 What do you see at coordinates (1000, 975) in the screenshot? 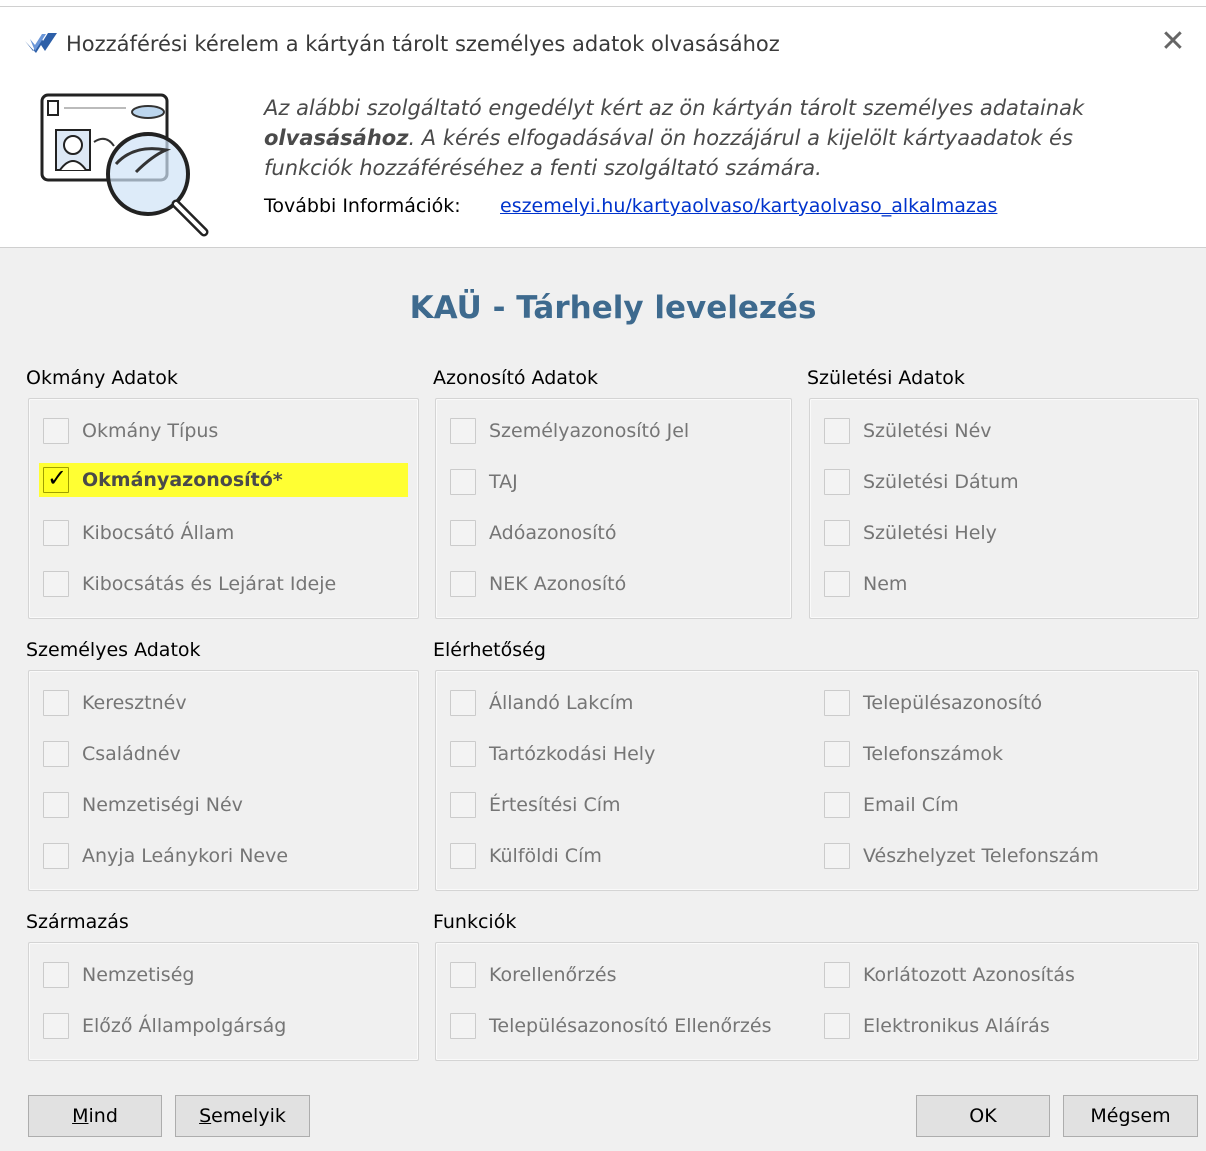
I see `checkbox-korlatozott-azonositas: Korlátozott Azonosítás` at bounding box center [1000, 975].